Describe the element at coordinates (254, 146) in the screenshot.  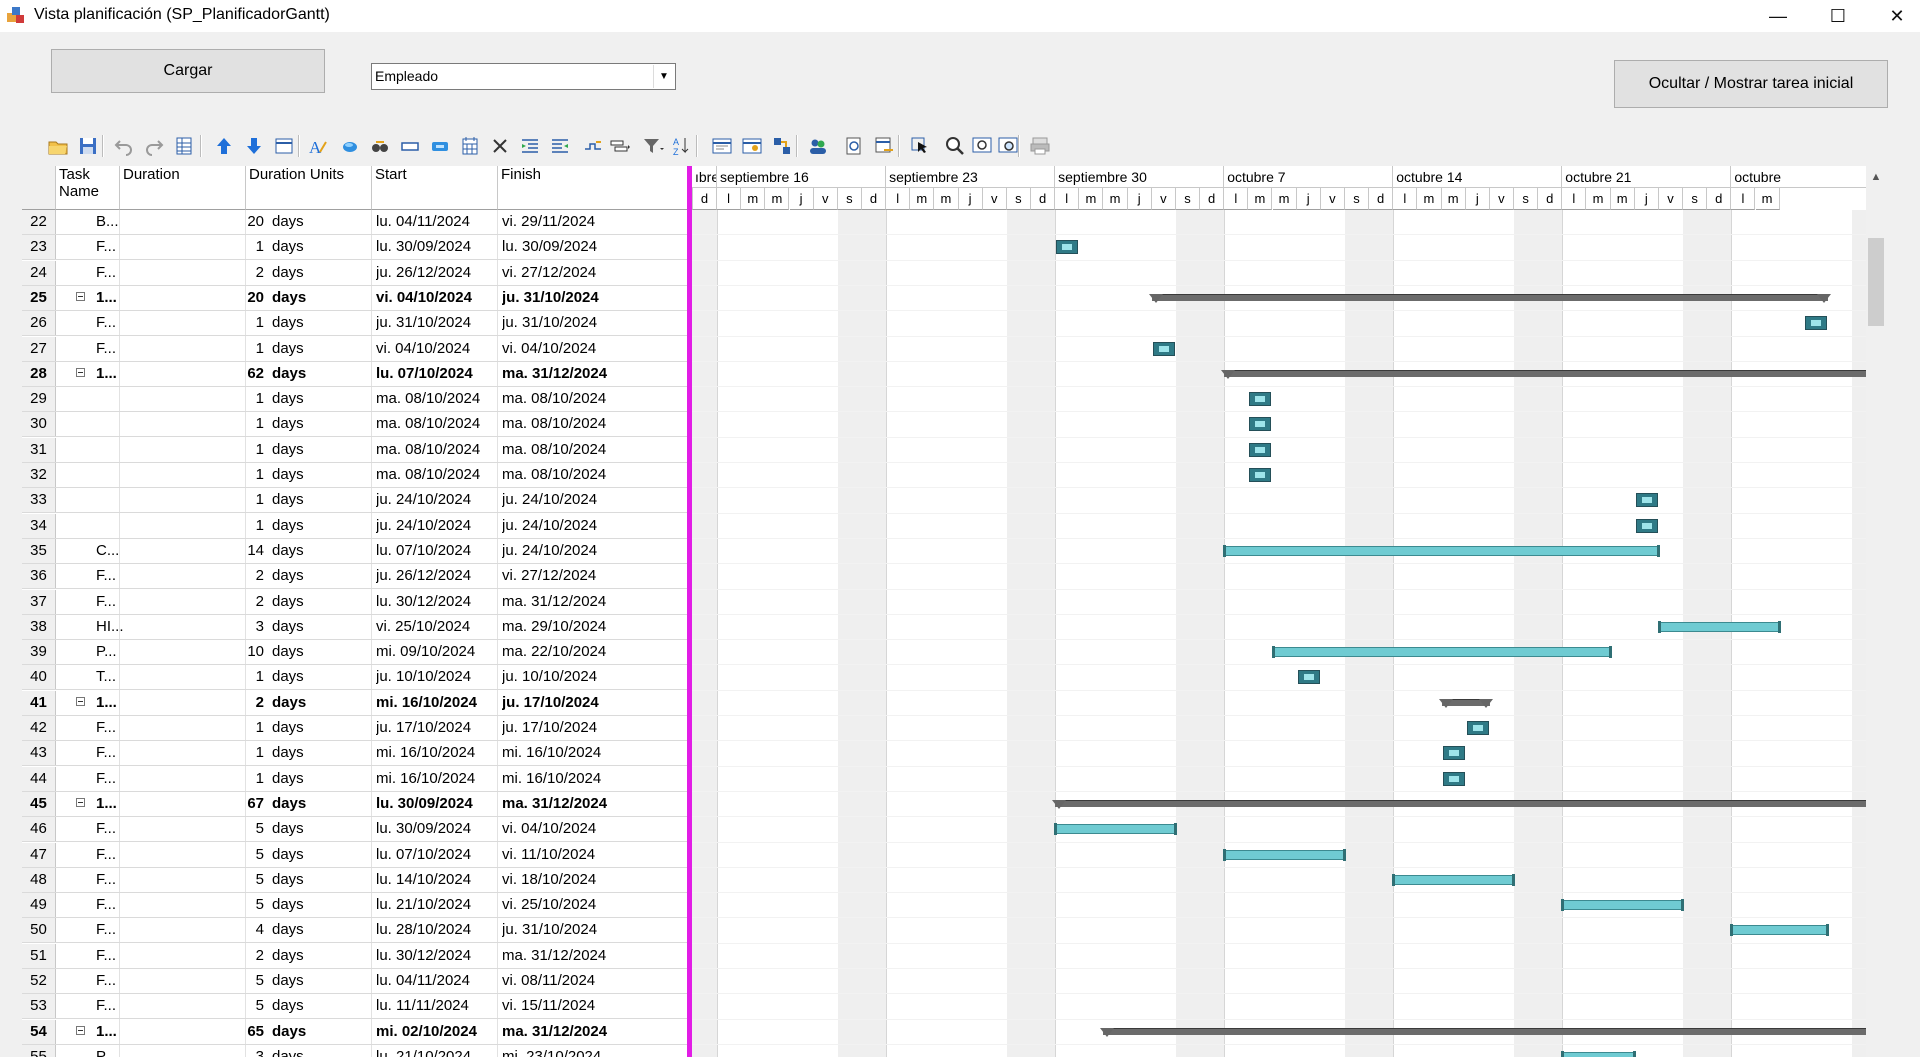
I see `move-down-icon` at that location.